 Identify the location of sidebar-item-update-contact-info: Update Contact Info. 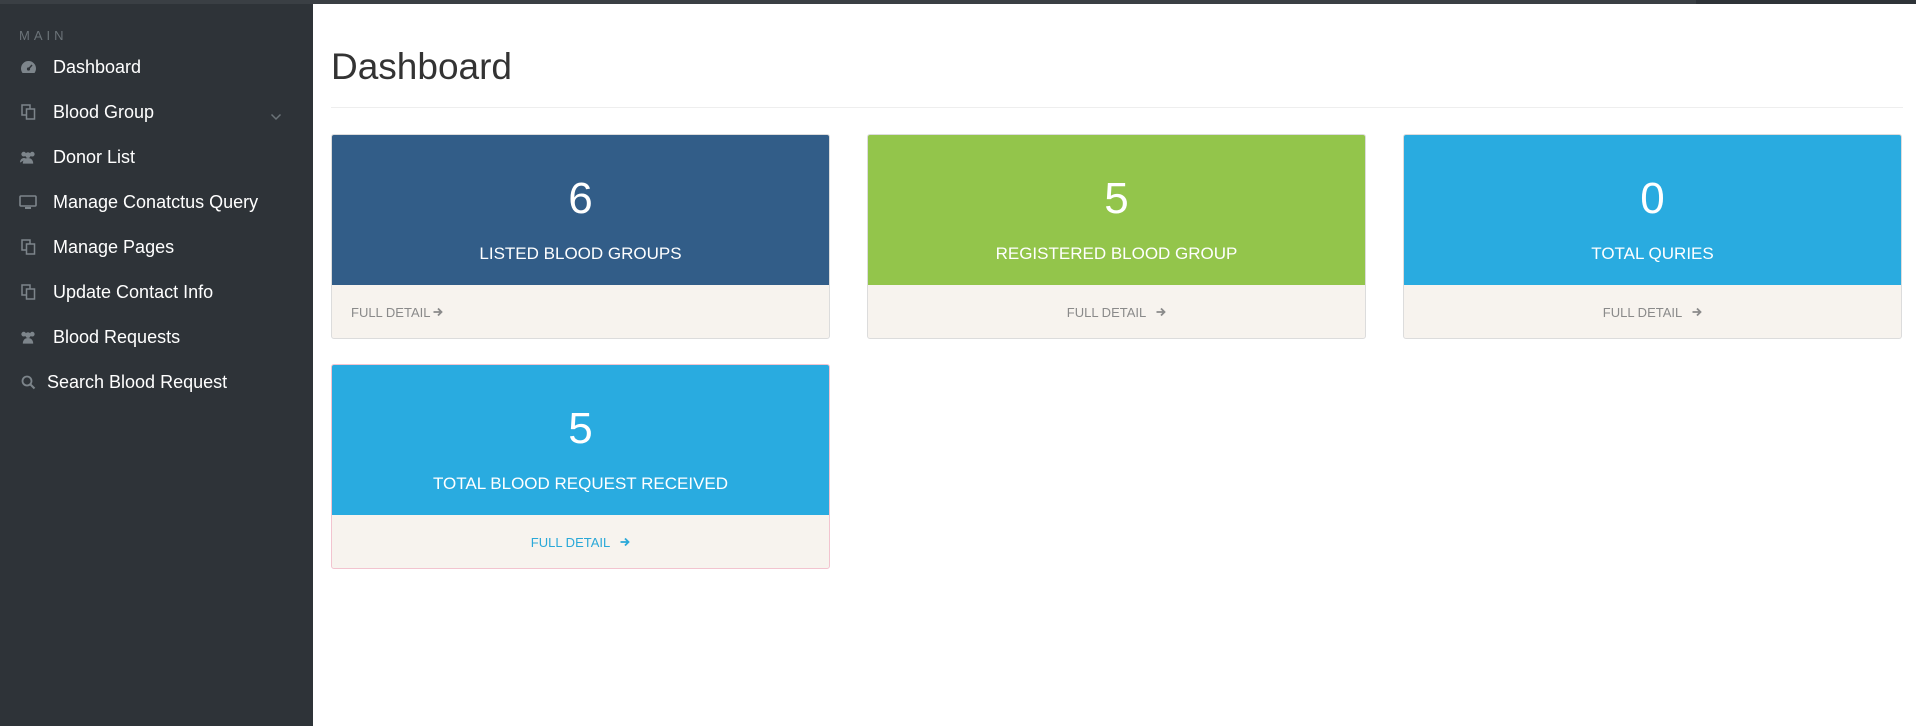
(156, 292).